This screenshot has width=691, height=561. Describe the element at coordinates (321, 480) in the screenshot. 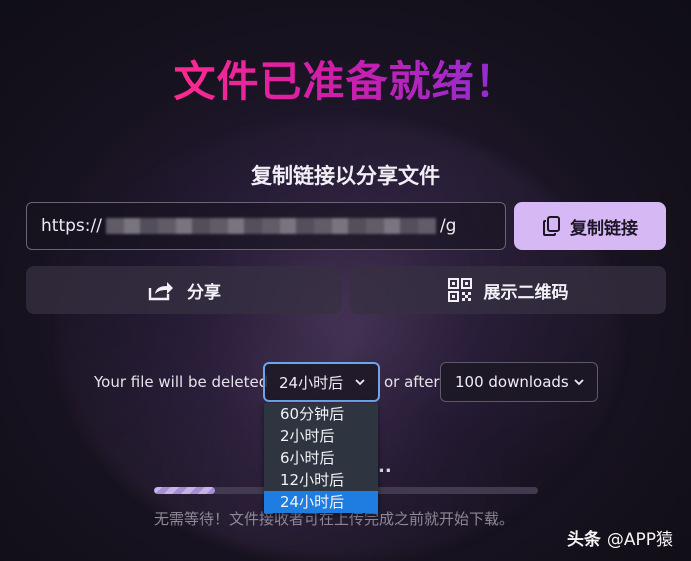

I see `time-option: 12小时后` at that location.